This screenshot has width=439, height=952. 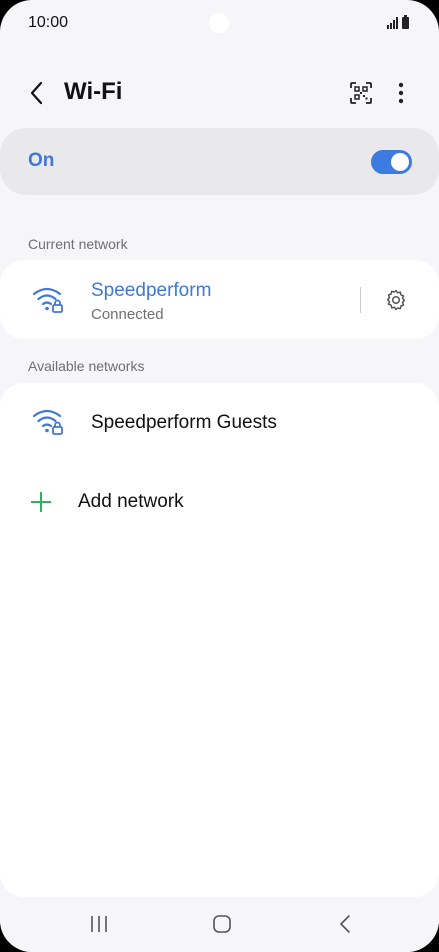 What do you see at coordinates (400, 162) in the screenshot?
I see `switch-knob` at bounding box center [400, 162].